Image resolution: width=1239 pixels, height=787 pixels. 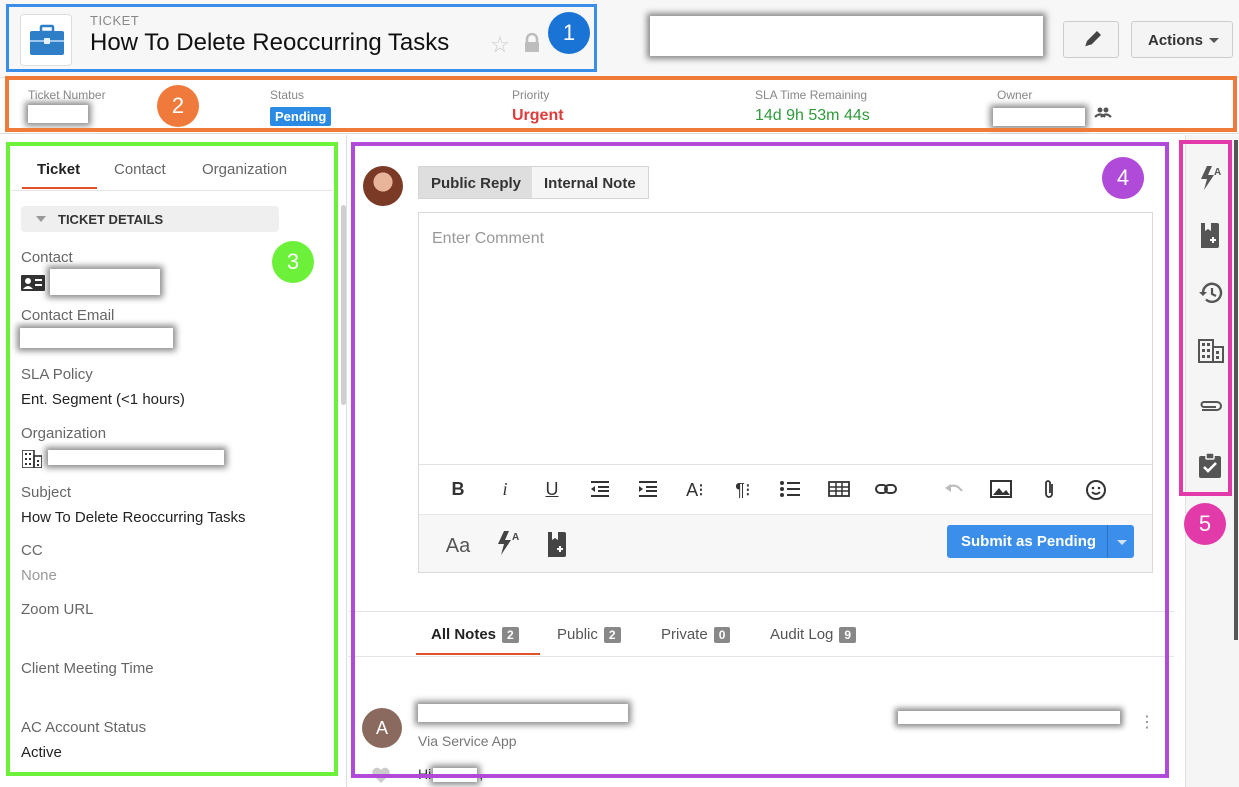 What do you see at coordinates (343, 305) in the screenshot?
I see `left-panel-scrollbar` at bounding box center [343, 305].